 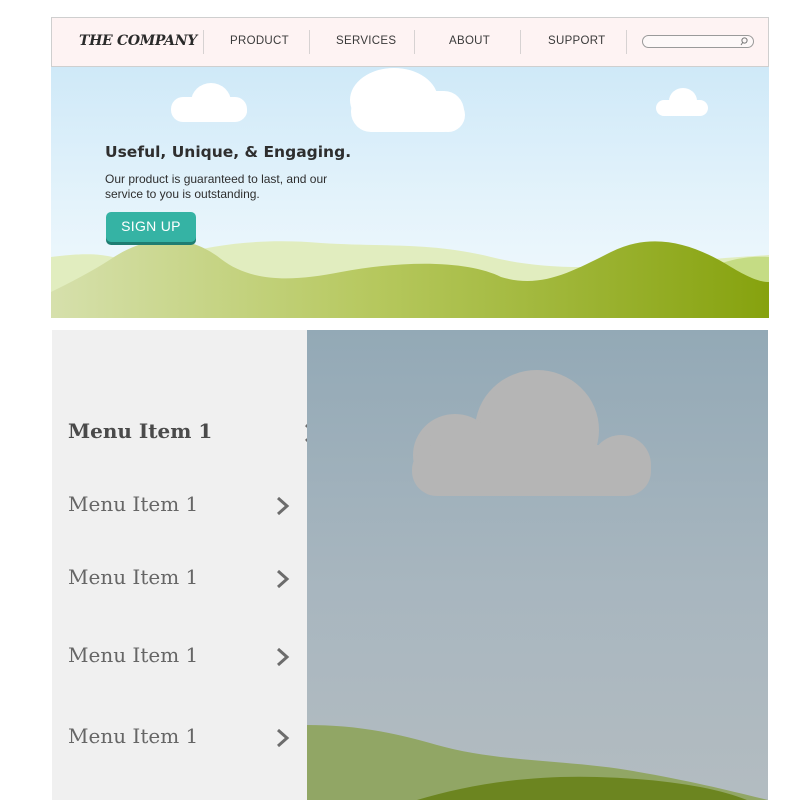 I want to click on menu-item-4: Menu Item 1, so click(x=179, y=656).